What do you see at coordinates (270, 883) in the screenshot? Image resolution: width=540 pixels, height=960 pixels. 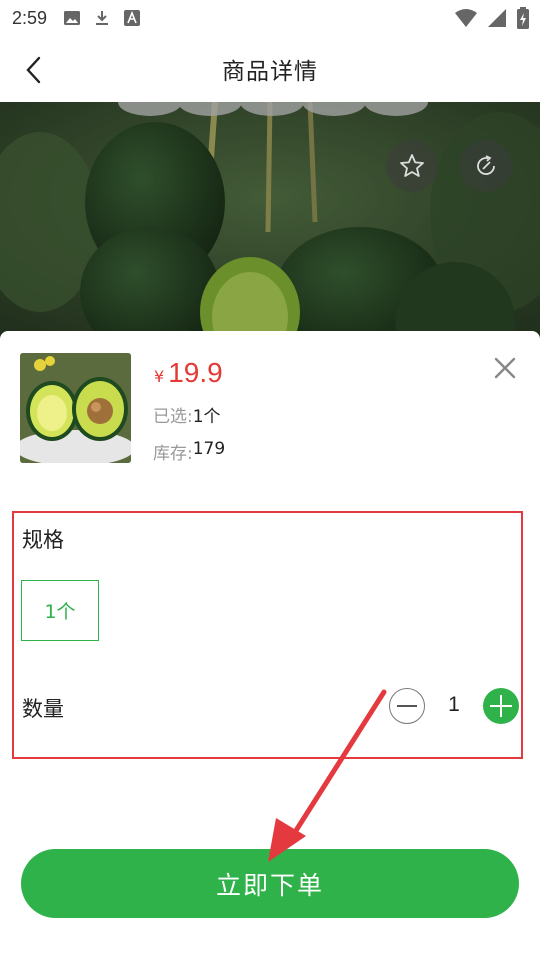 I see `order-now-button: 立即下单` at bounding box center [270, 883].